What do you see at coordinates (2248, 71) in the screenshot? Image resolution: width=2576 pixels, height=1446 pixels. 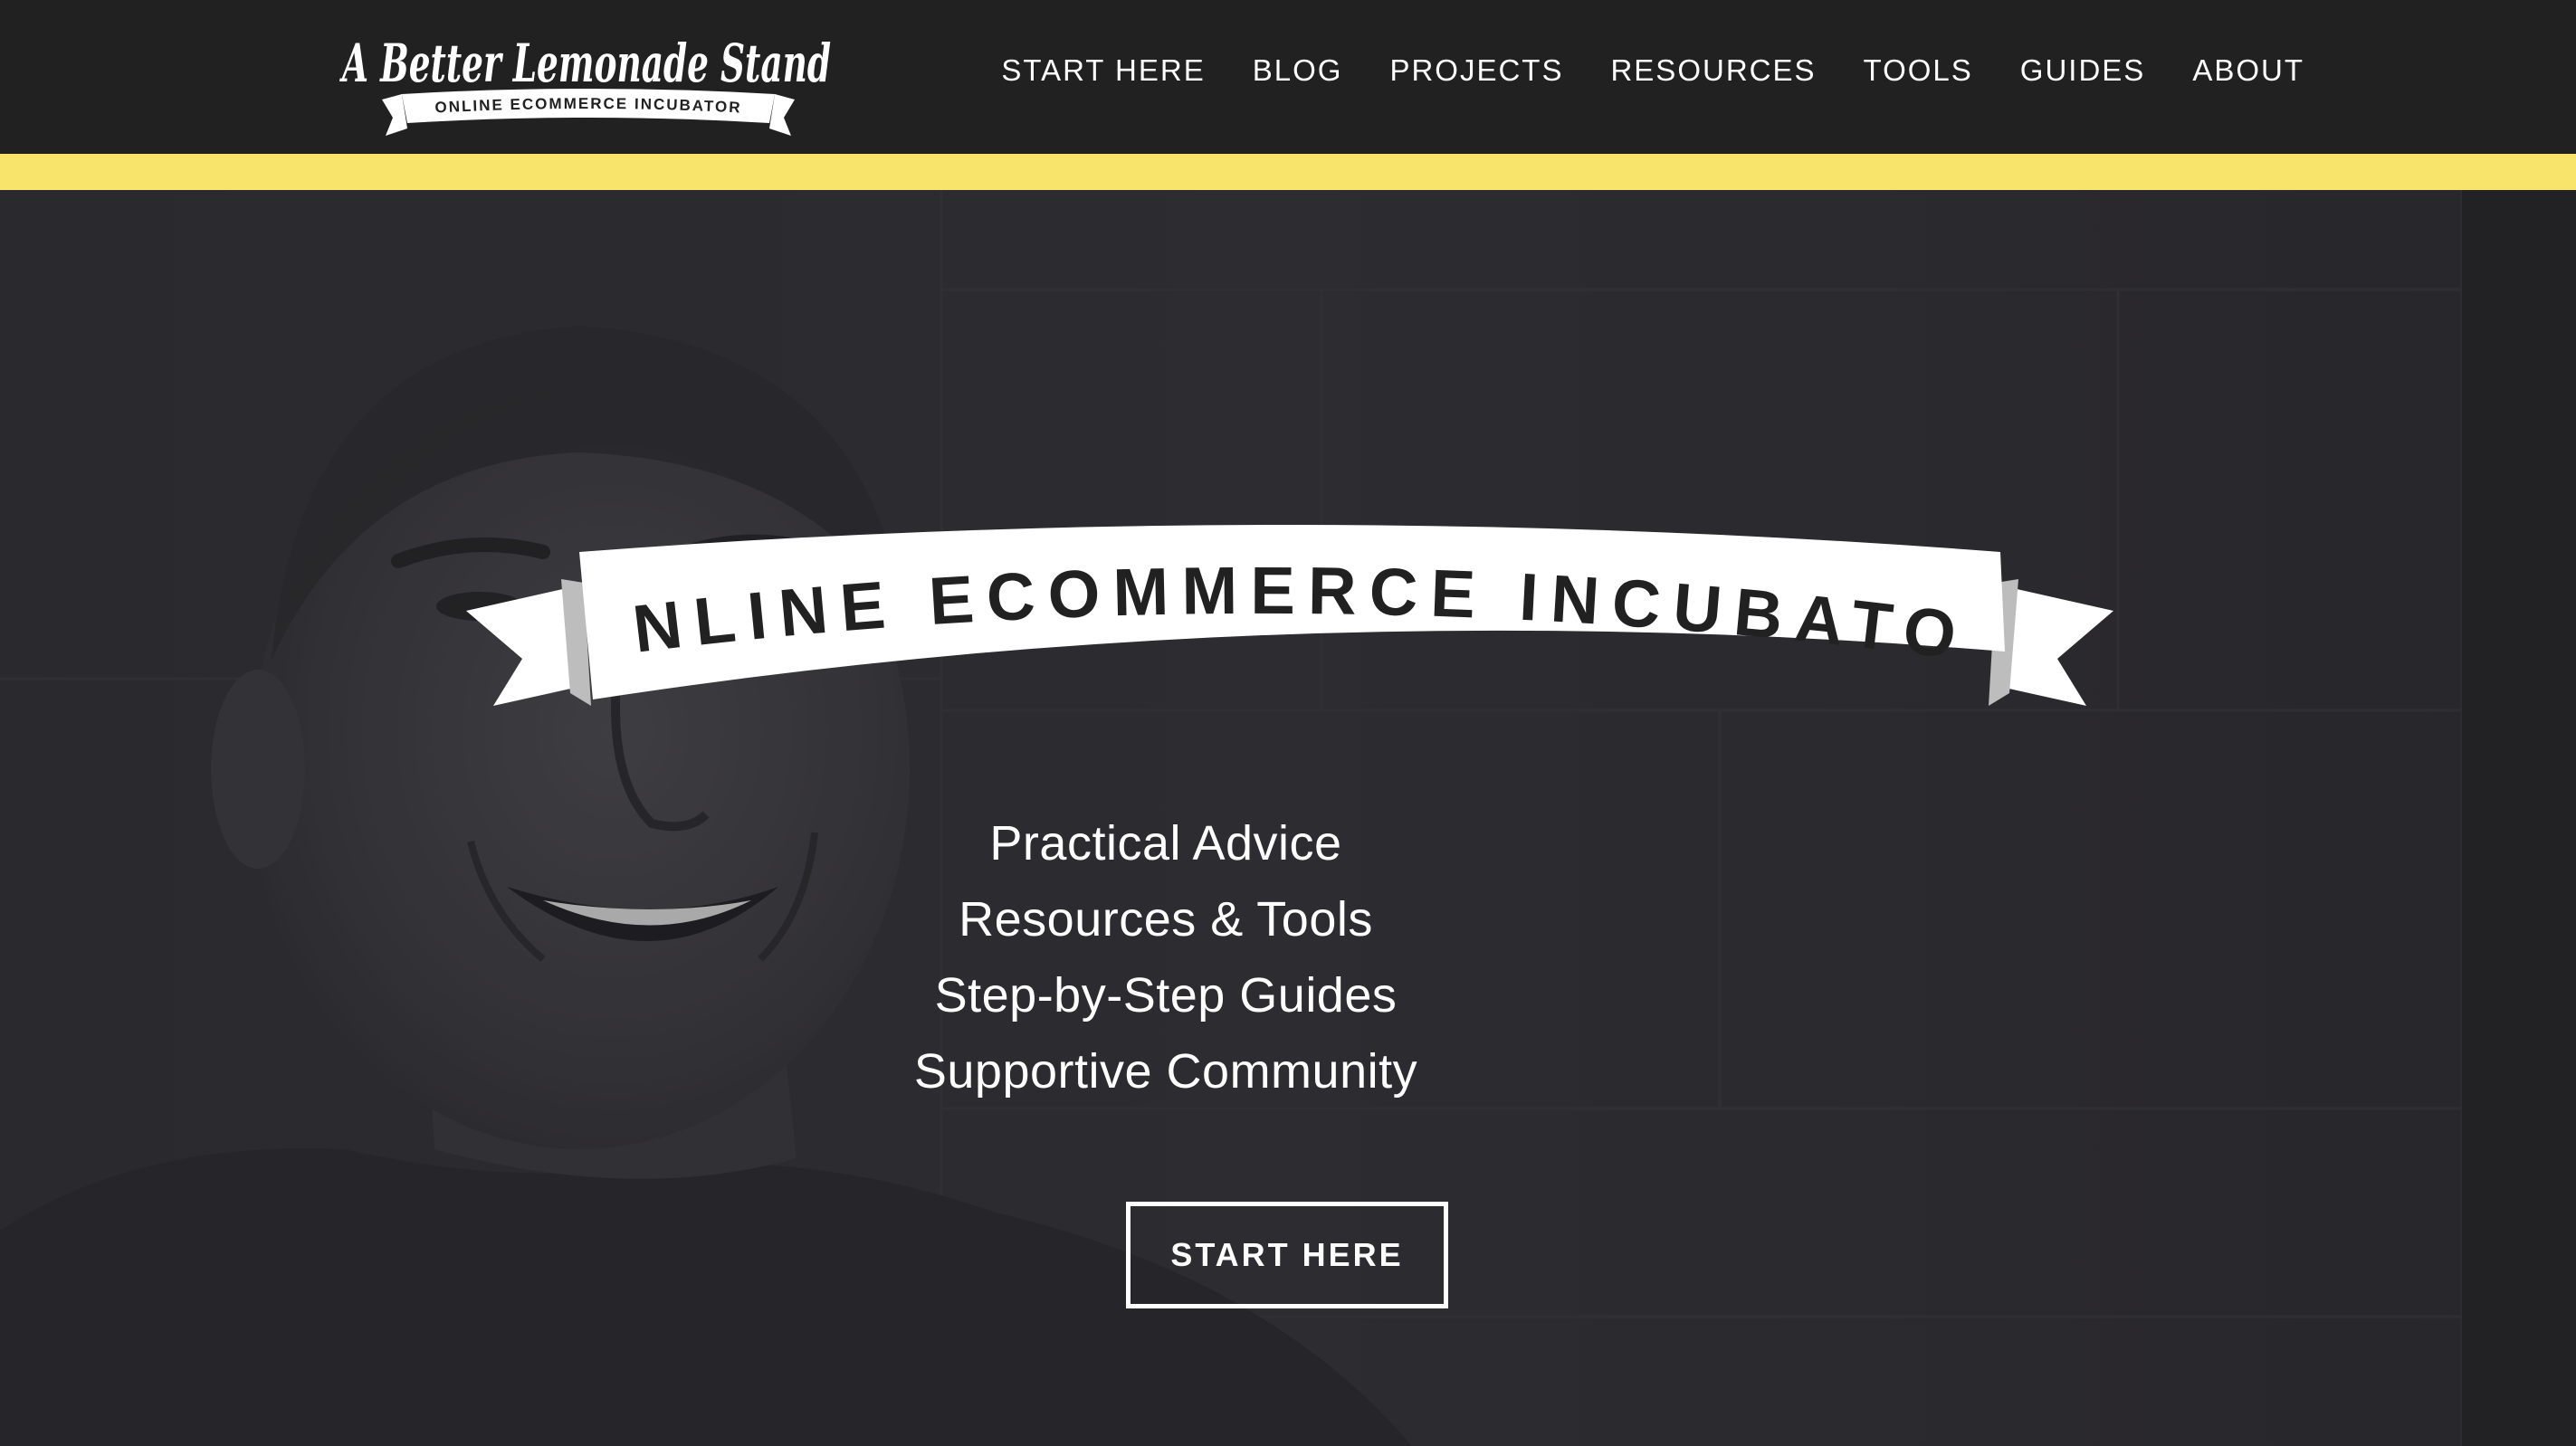 I see `nav-about: ABOUT` at bounding box center [2248, 71].